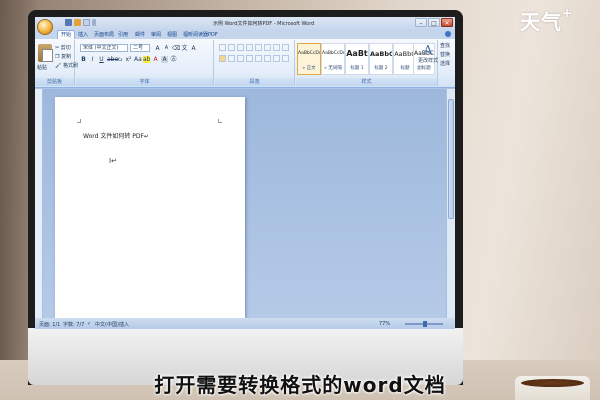 Image resolution: width=600 pixels, height=400 pixels. I want to click on copy-button: ❐ 复制, so click(63, 56).